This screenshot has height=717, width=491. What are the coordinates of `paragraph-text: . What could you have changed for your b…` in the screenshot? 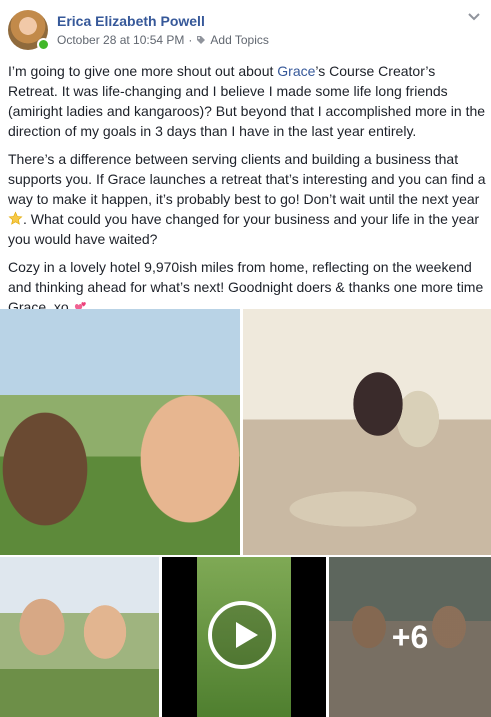 It's located at (244, 229).